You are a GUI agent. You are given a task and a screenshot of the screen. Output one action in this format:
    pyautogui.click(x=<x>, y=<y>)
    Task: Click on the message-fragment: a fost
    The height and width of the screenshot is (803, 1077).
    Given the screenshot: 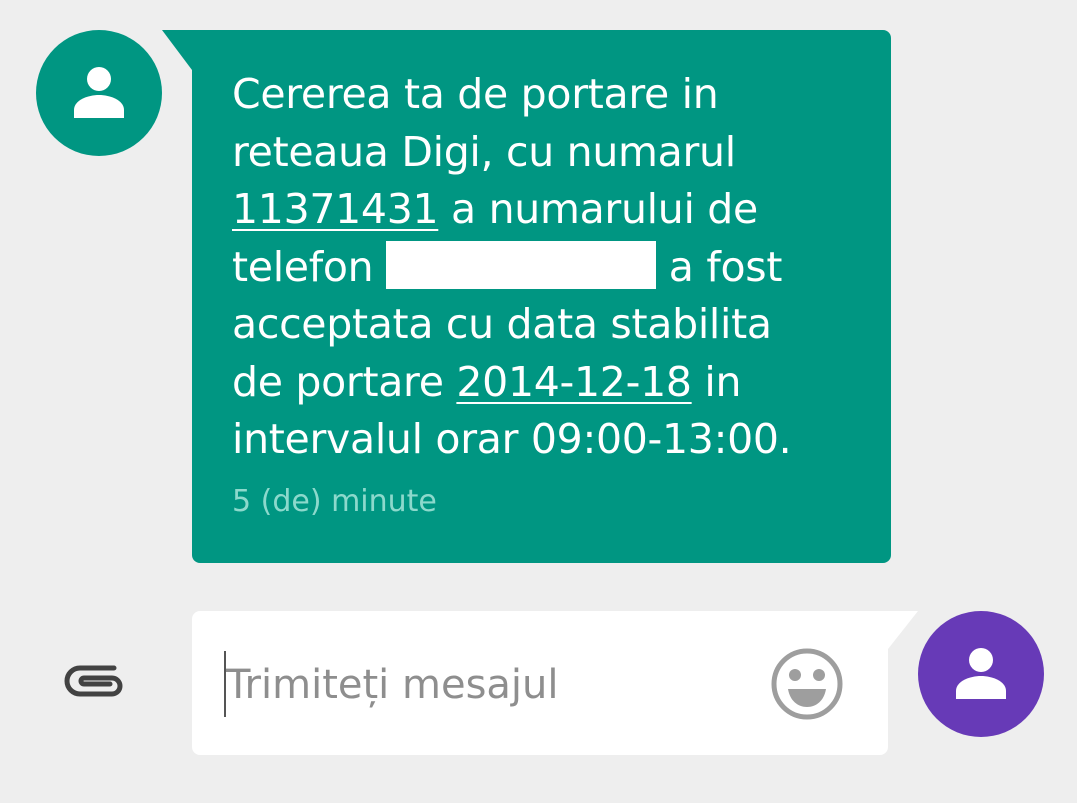 What is the action you would take?
    pyautogui.click(x=719, y=266)
    